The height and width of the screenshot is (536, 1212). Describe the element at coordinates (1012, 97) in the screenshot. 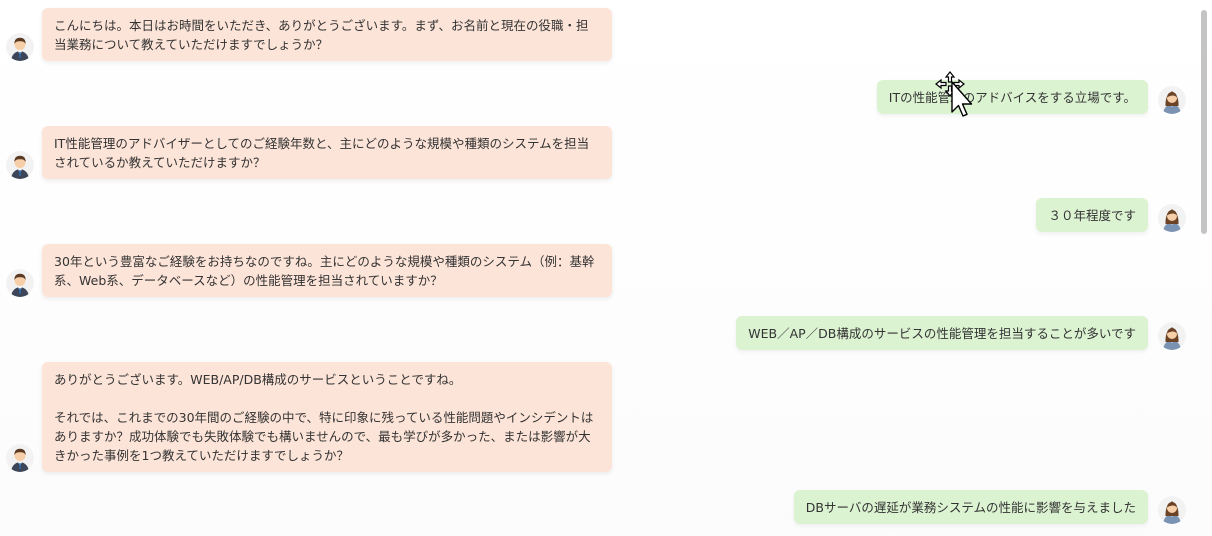

I see `user-message-text: ITの性能管理のアドバイスをする立場です。` at that location.